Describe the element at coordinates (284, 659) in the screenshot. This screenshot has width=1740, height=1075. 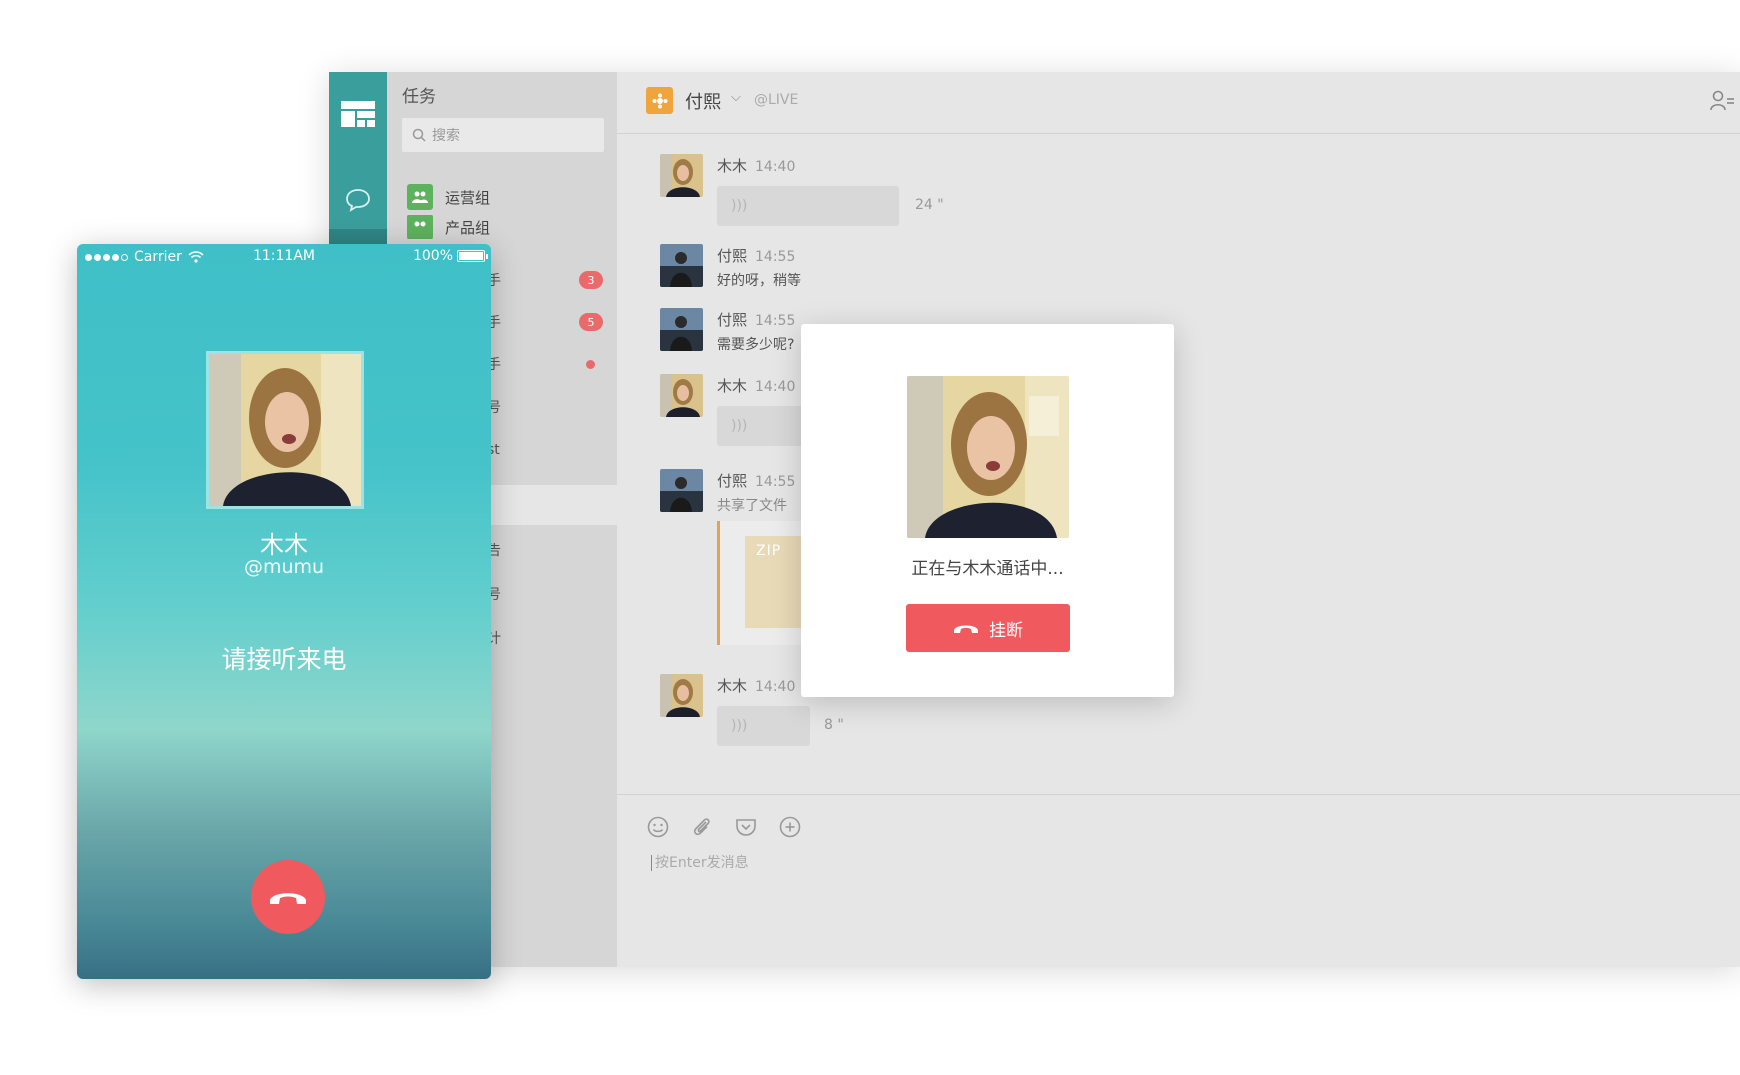
I see `incoming-call-prompt: 请接听来电` at that location.